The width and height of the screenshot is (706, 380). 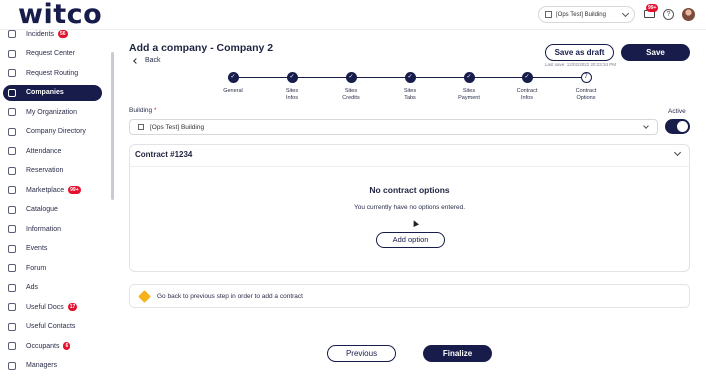 I want to click on add-option-button: Add option, so click(x=410, y=240).